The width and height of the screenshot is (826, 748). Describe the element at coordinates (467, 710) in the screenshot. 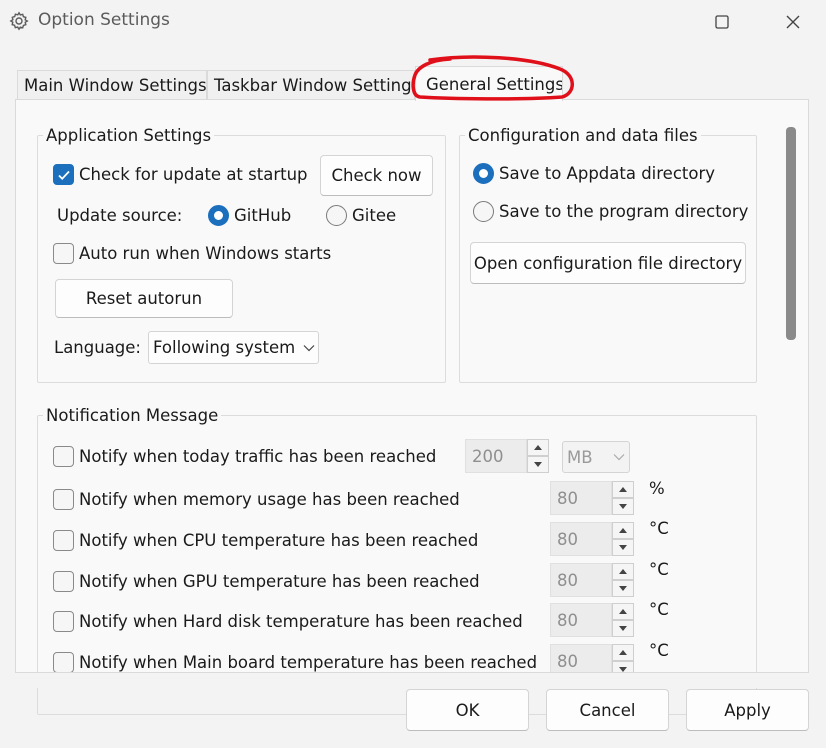

I see `ok-button: OK` at that location.